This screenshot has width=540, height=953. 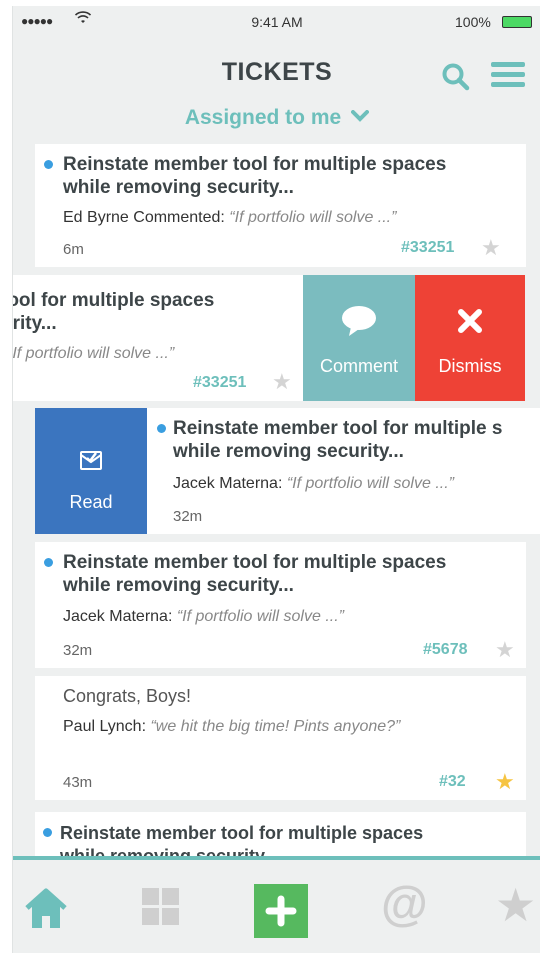 What do you see at coordinates (91, 471) in the screenshot?
I see `read-button: Read` at bounding box center [91, 471].